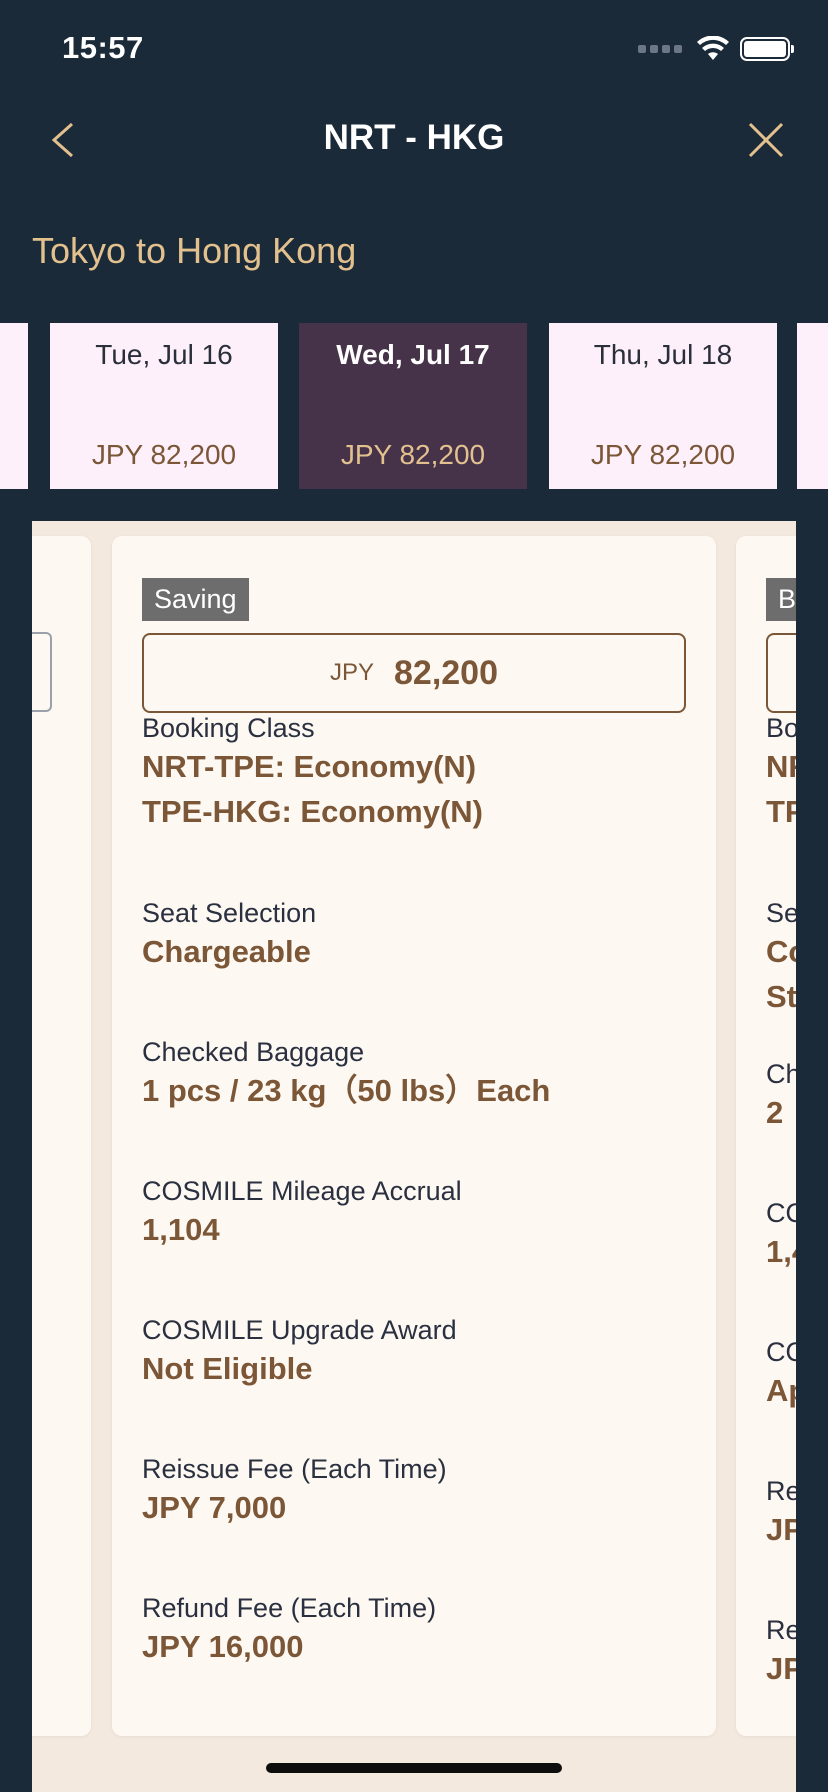 The width and height of the screenshot is (828, 1792). I want to click on refund-fee-label: Re, so click(781, 1630).